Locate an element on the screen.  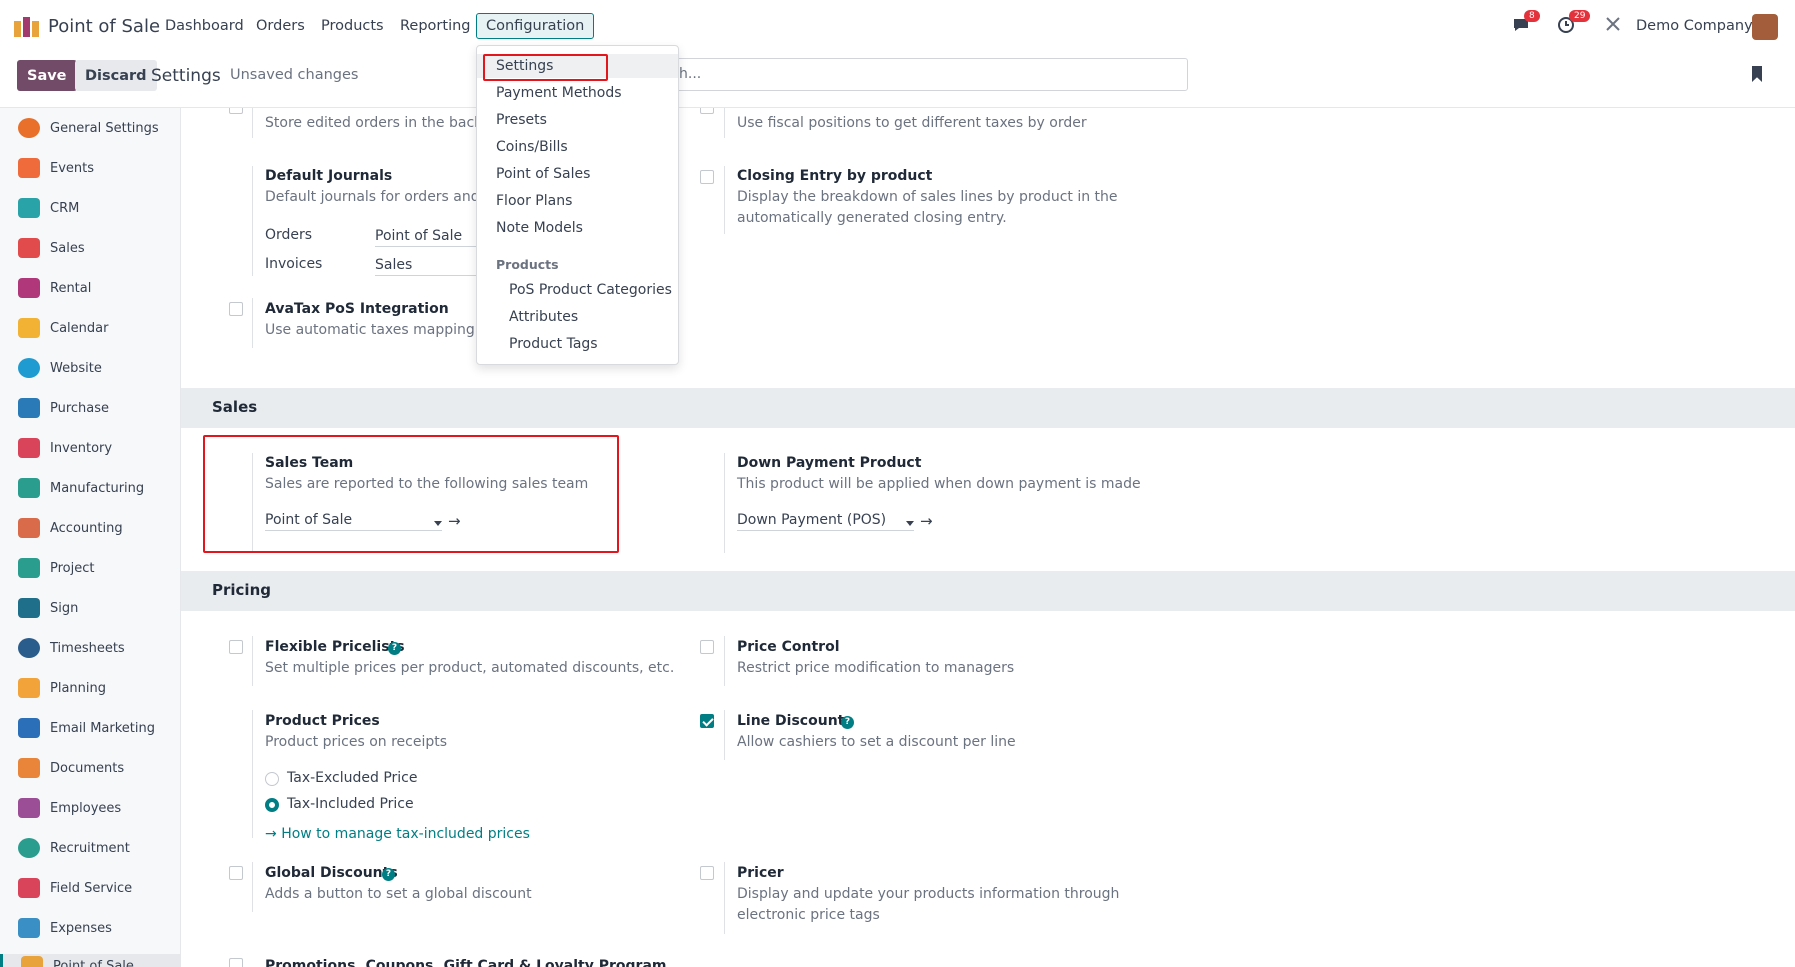
sidebar-item-events: Events is located at coordinates (56, 168).